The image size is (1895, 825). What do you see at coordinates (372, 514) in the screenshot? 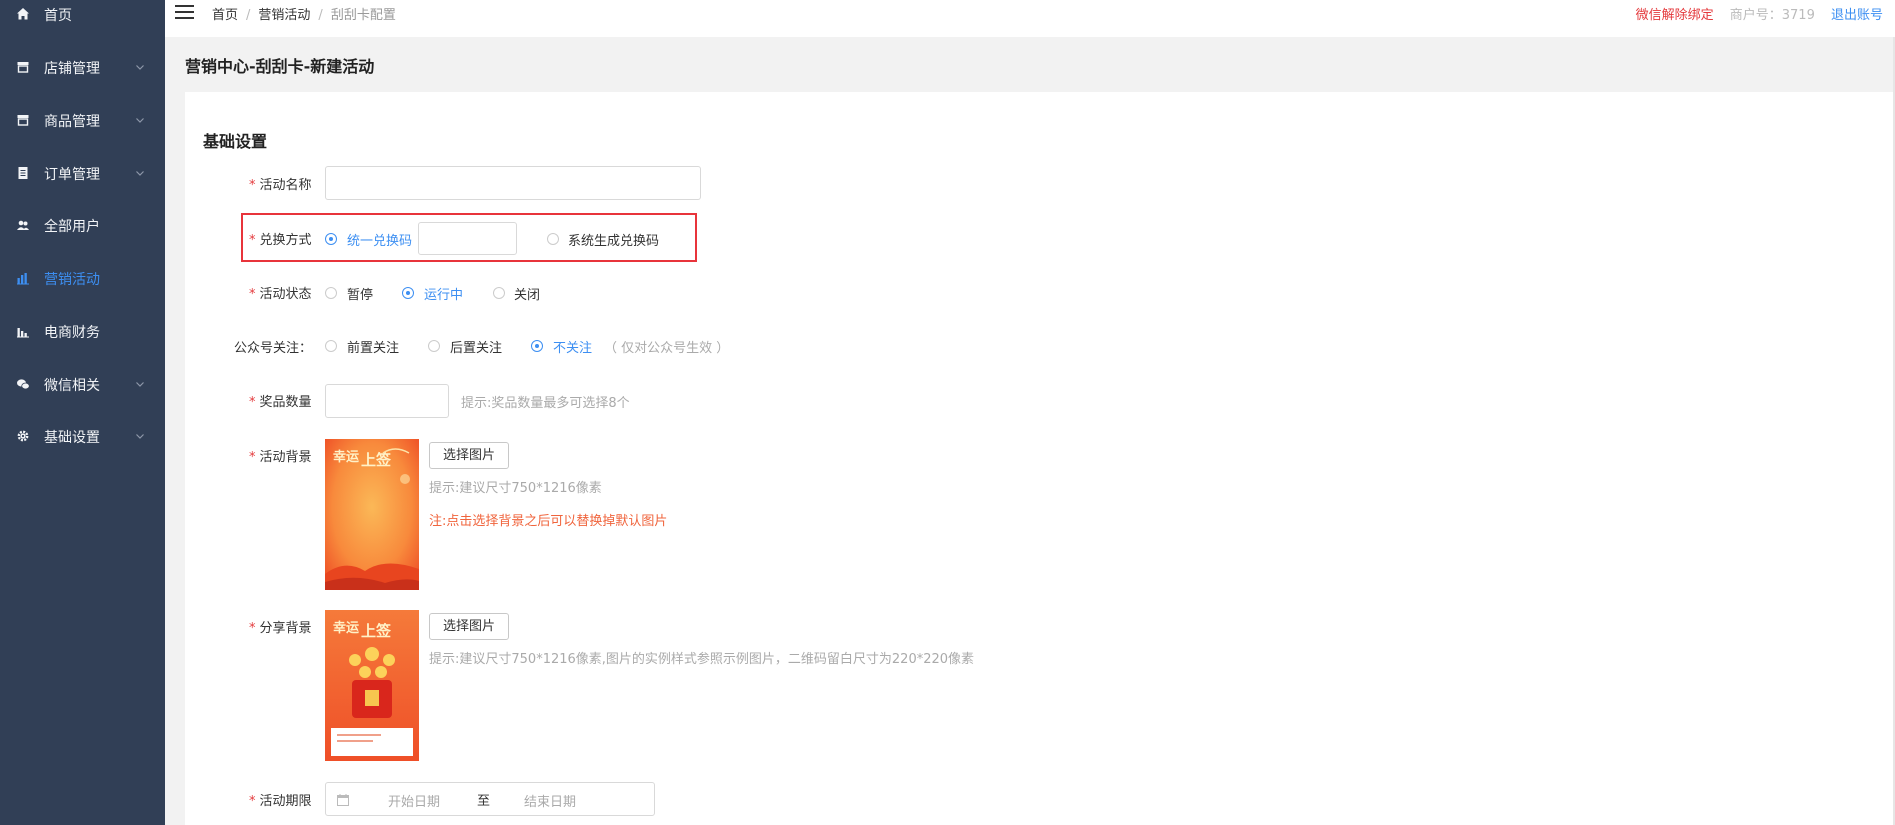
I see `activity-background-thumbnail: 幸运 上签` at bounding box center [372, 514].